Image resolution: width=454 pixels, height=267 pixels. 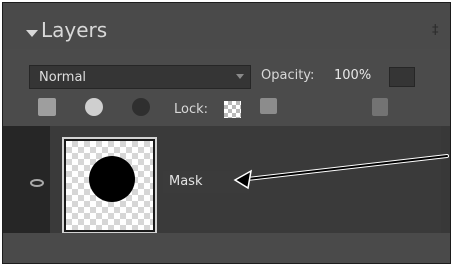 What do you see at coordinates (226, 248) in the screenshot?
I see `panel-bottom` at bounding box center [226, 248].